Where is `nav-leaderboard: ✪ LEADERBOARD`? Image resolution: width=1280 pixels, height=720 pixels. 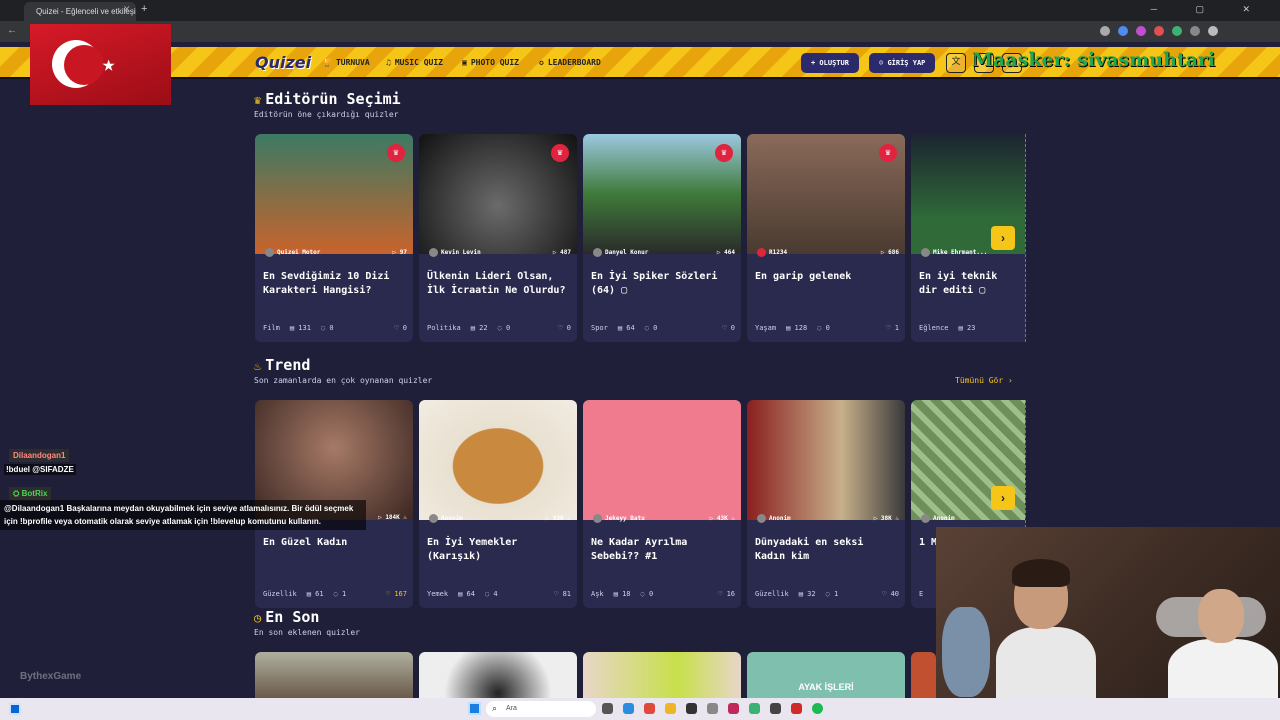
nav-leaderboard: ✪ LEADERBOARD is located at coordinates (570, 62).